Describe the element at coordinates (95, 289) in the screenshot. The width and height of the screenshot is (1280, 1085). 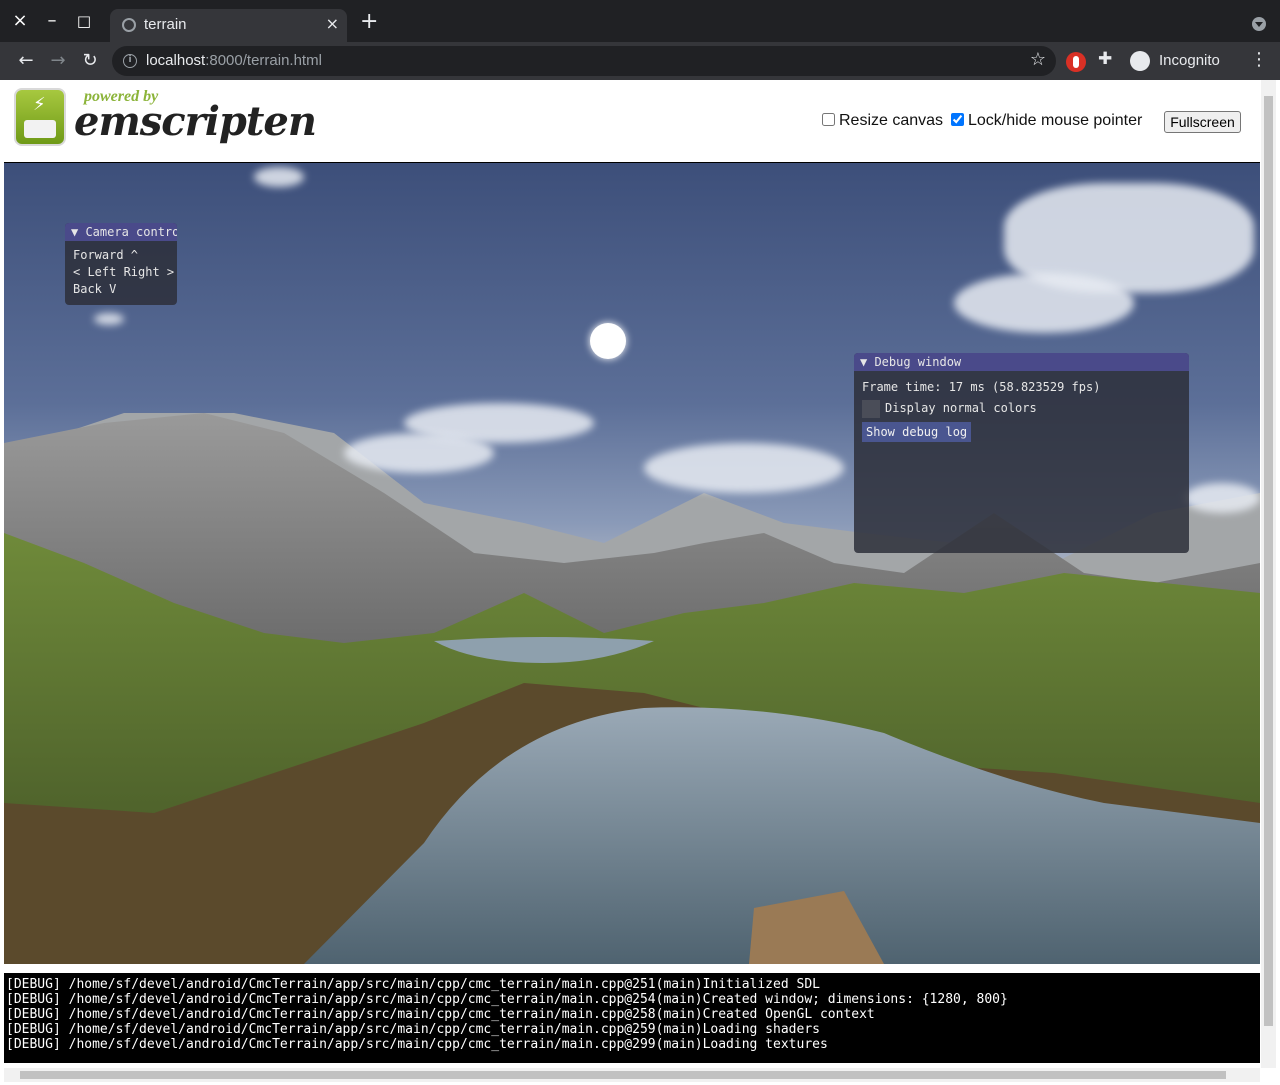
I see `camera-line-back: Back V` at that location.